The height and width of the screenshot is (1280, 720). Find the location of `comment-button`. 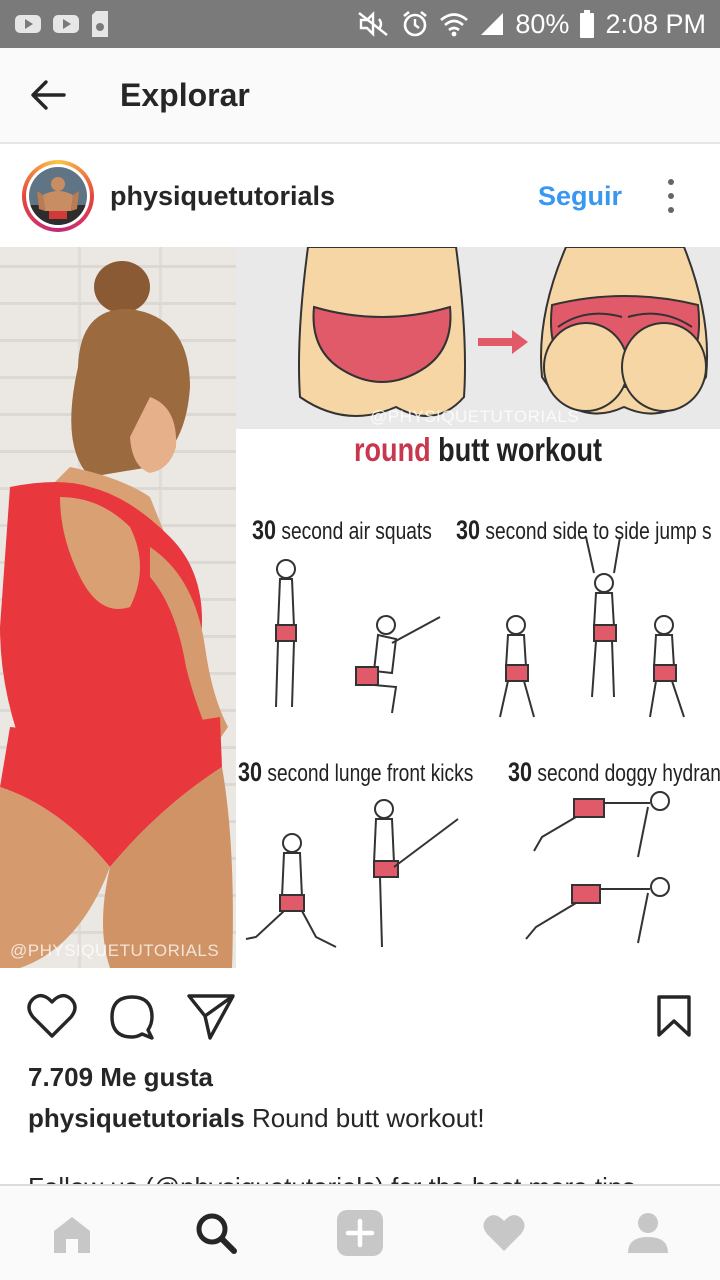

comment-button is located at coordinates (132, 1016).